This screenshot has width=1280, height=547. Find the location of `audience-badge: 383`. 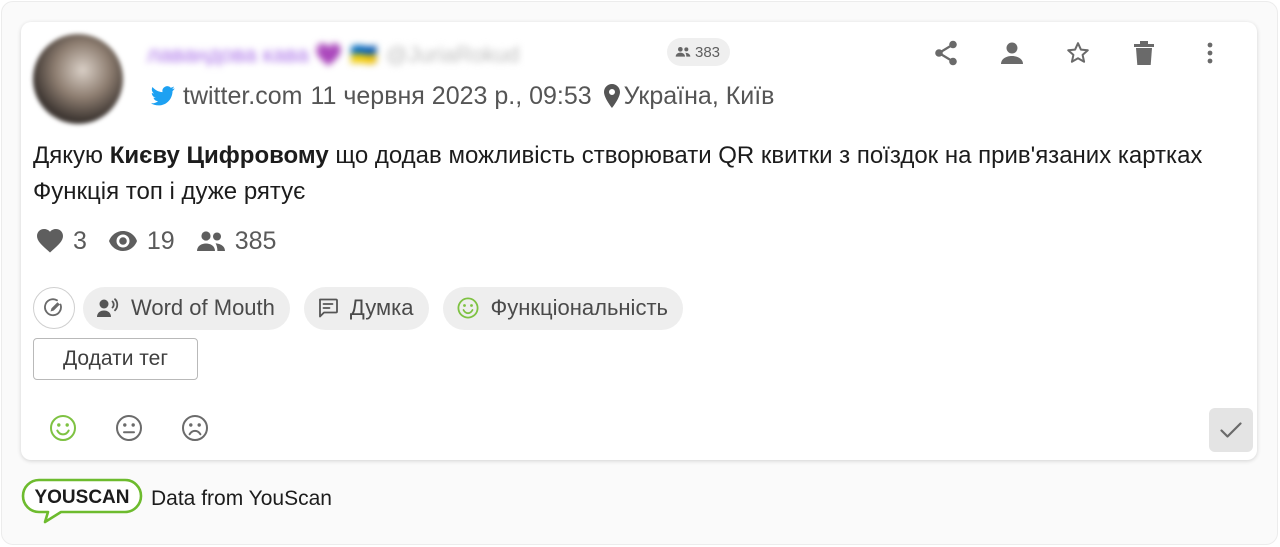

audience-badge: 383 is located at coordinates (699, 52).